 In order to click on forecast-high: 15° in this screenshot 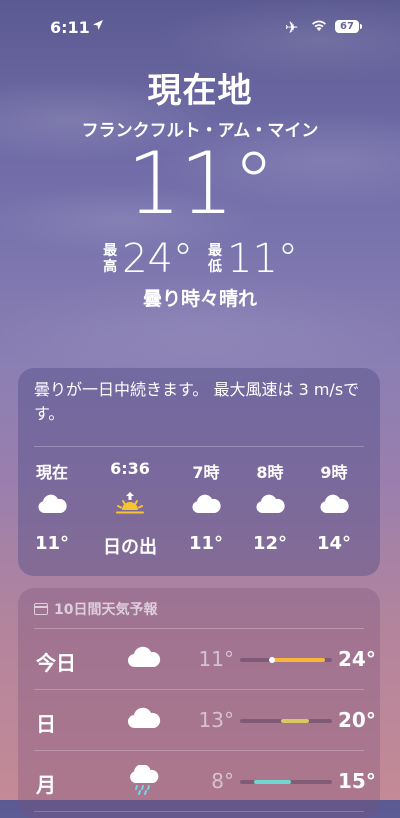, I will do `click(357, 781)`.